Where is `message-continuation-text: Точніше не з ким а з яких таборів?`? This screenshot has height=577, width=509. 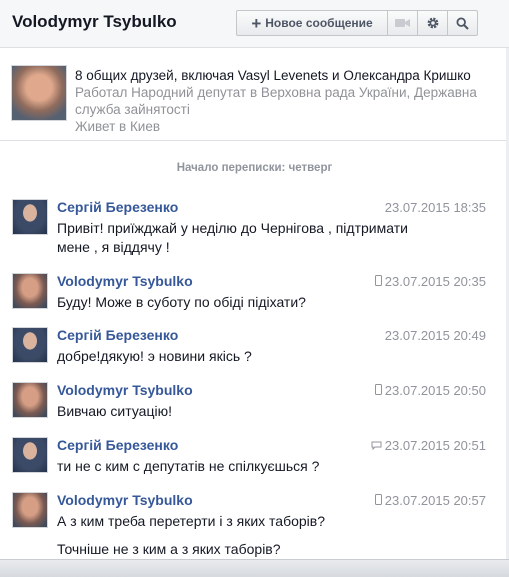 message-continuation-text: Точніше не з ким а з яких таборів? is located at coordinates (169, 549).